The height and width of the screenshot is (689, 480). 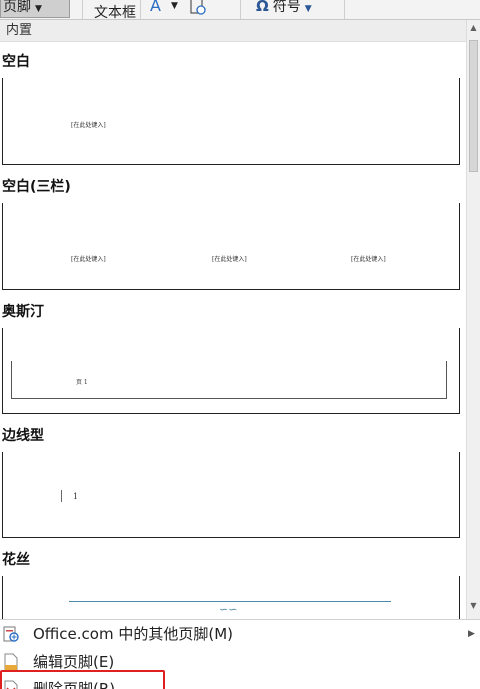 I want to click on edit-footer-icon, so click(x=11, y=662).